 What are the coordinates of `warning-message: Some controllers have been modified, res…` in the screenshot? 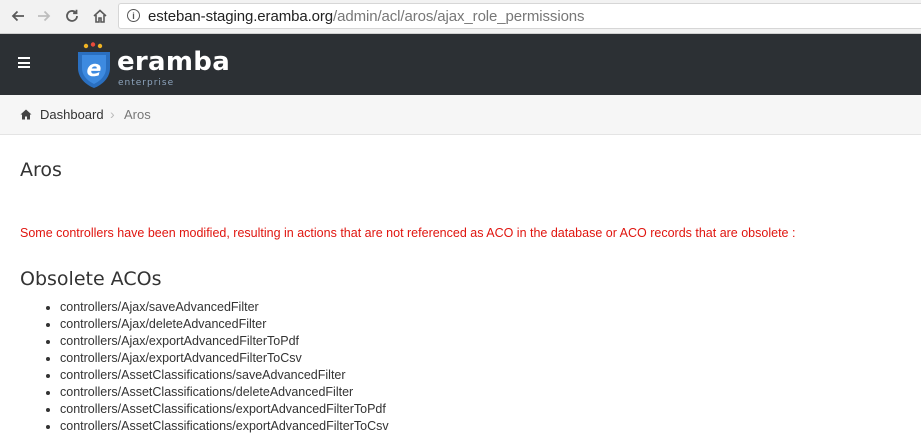 It's located at (408, 233).